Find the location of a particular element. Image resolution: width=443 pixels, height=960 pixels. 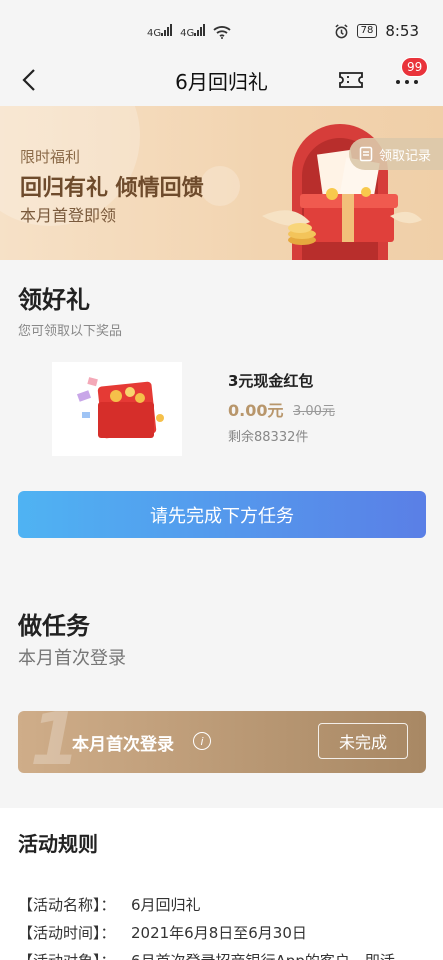

notification-badge: 99 is located at coordinates (415, 67).